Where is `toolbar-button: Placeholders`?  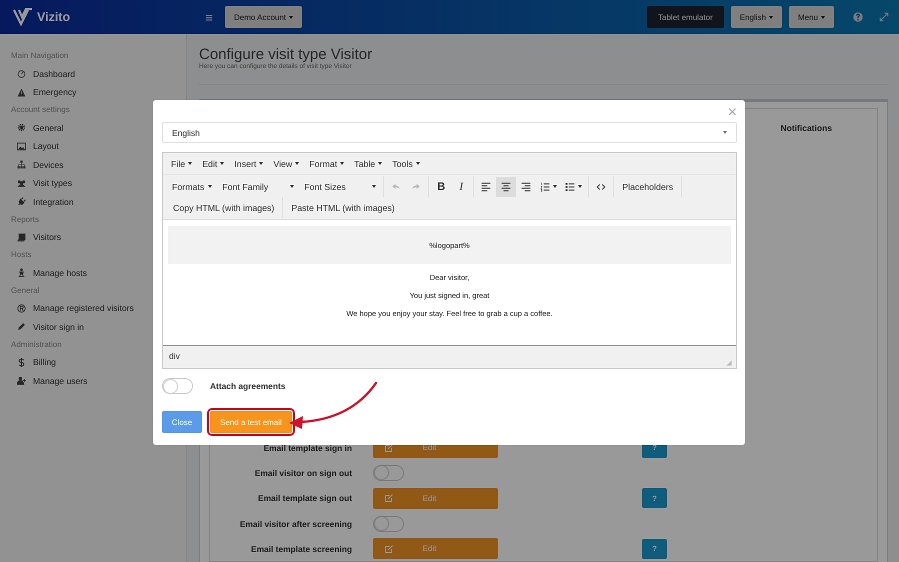 toolbar-button: Placeholders is located at coordinates (648, 186).